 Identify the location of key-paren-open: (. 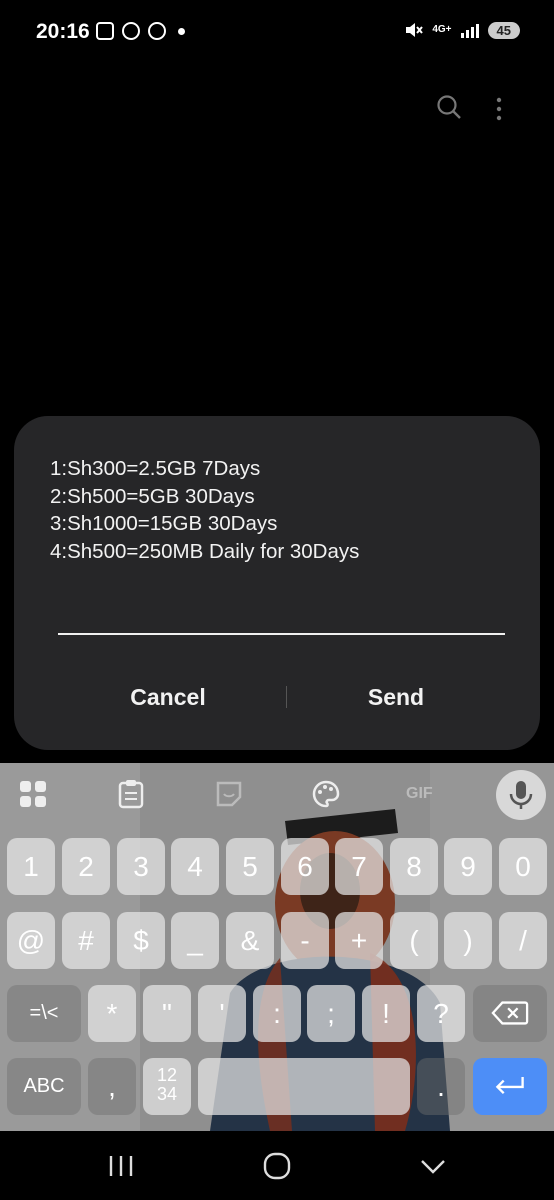
(414, 940).